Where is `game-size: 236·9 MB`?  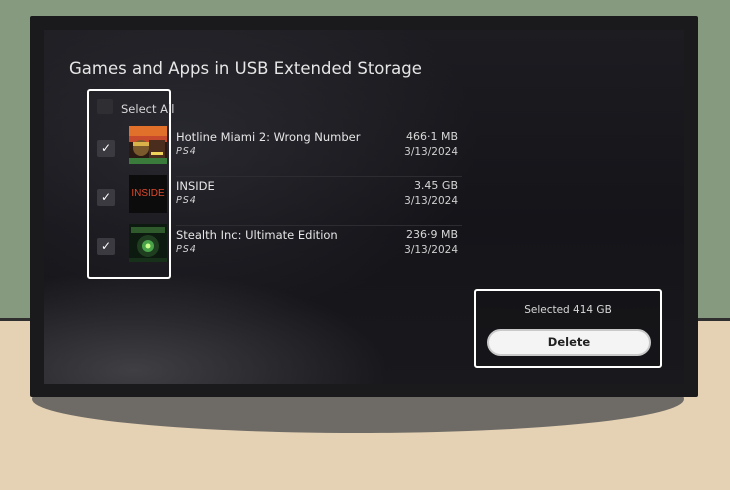
game-size: 236·9 MB is located at coordinates (431, 234).